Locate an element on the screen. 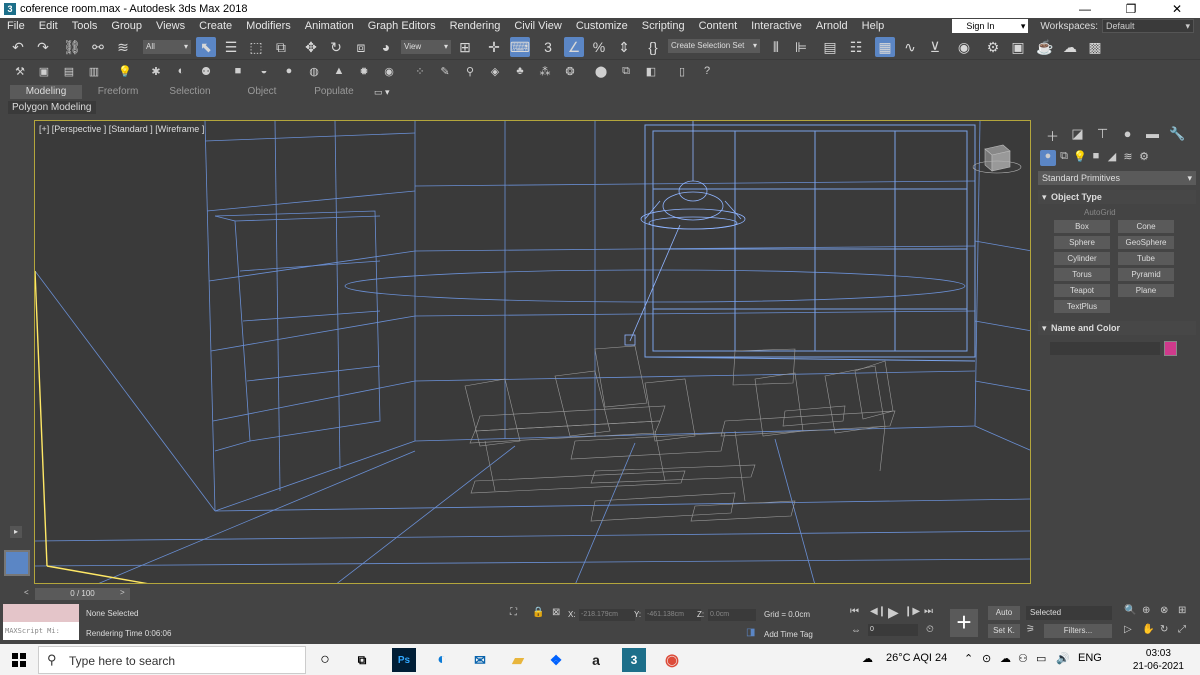 Image resolution: width=1200 pixels, height=675 pixels. container-explorer-icon: ▣ is located at coordinates (44, 71).